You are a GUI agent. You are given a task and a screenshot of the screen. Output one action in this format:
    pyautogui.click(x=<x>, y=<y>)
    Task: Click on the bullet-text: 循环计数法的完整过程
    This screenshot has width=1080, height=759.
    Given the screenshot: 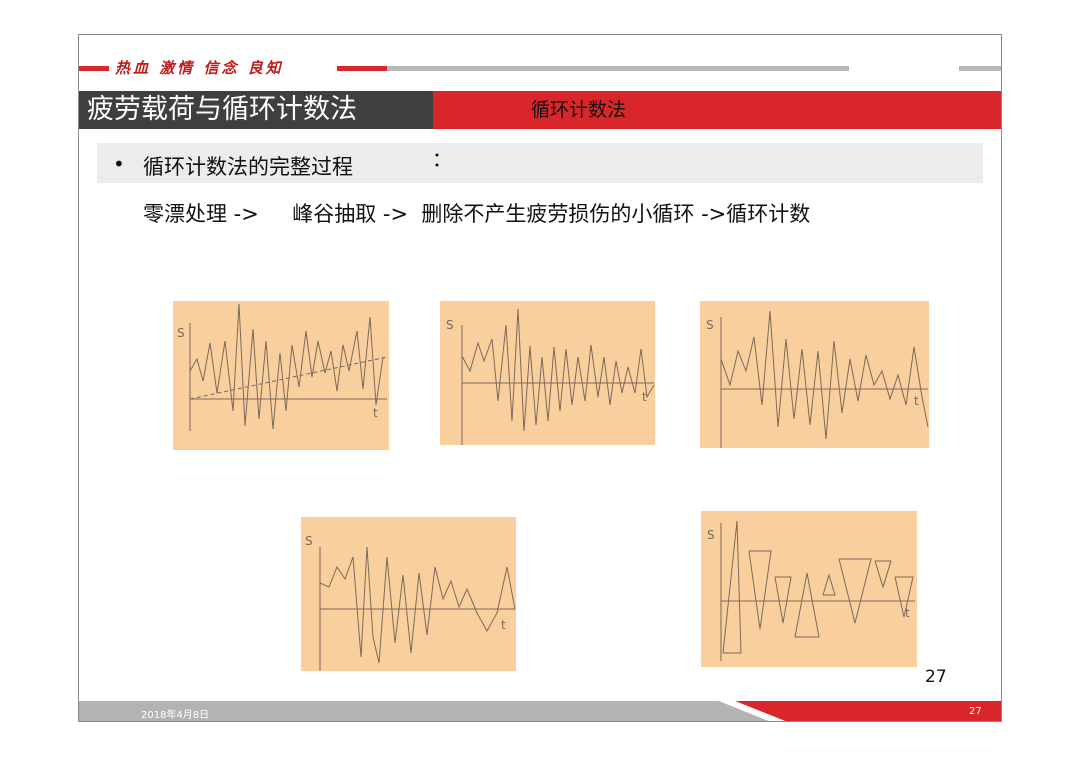 What is the action you would take?
    pyautogui.click(x=248, y=167)
    